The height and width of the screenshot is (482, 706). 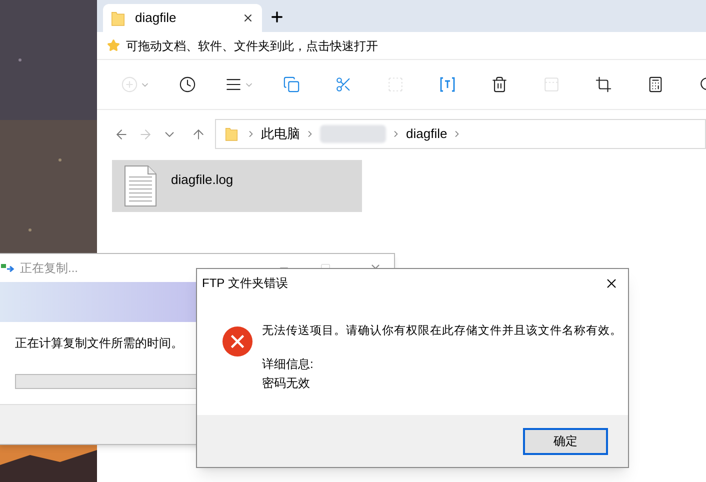 What do you see at coordinates (113, 45) in the screenshot?
I see `star-icon` at bounding box center [113, 45].